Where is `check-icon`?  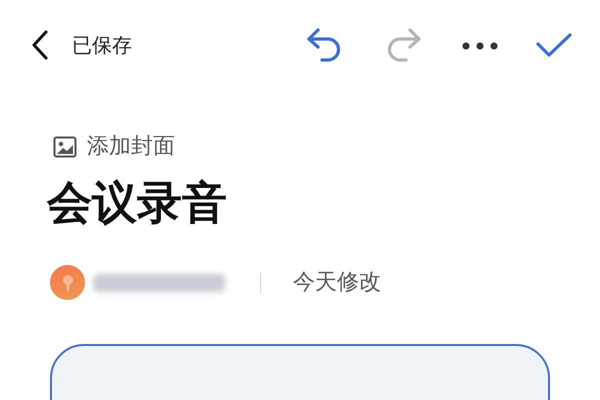 check-icon is located at coordinates (554, 45).